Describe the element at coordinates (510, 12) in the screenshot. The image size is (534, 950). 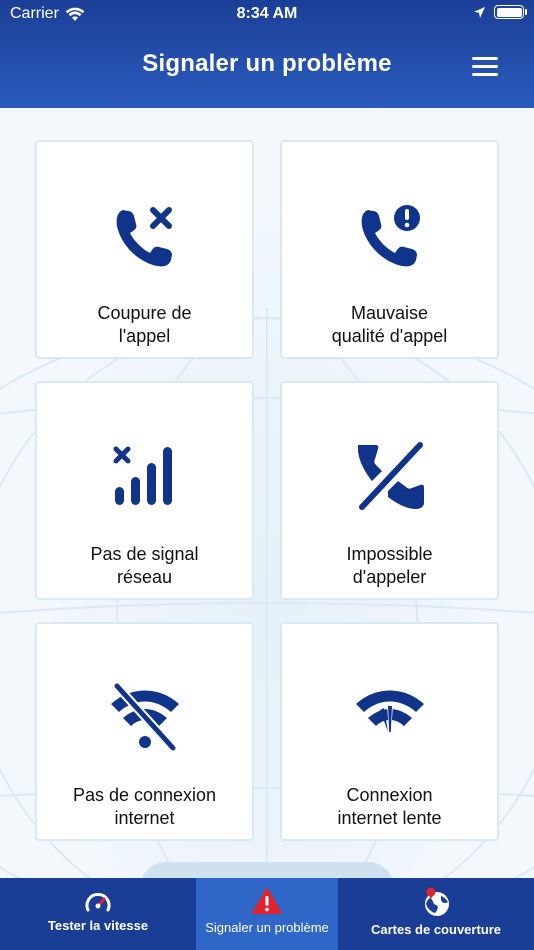
I see `battery-icon` at that location.